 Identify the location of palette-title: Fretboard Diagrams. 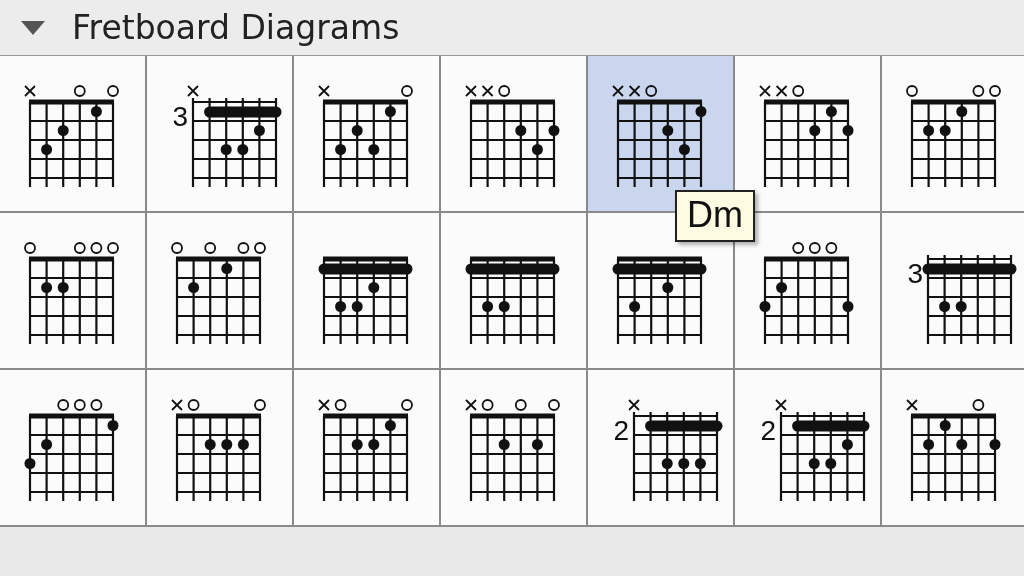
(236, 27).